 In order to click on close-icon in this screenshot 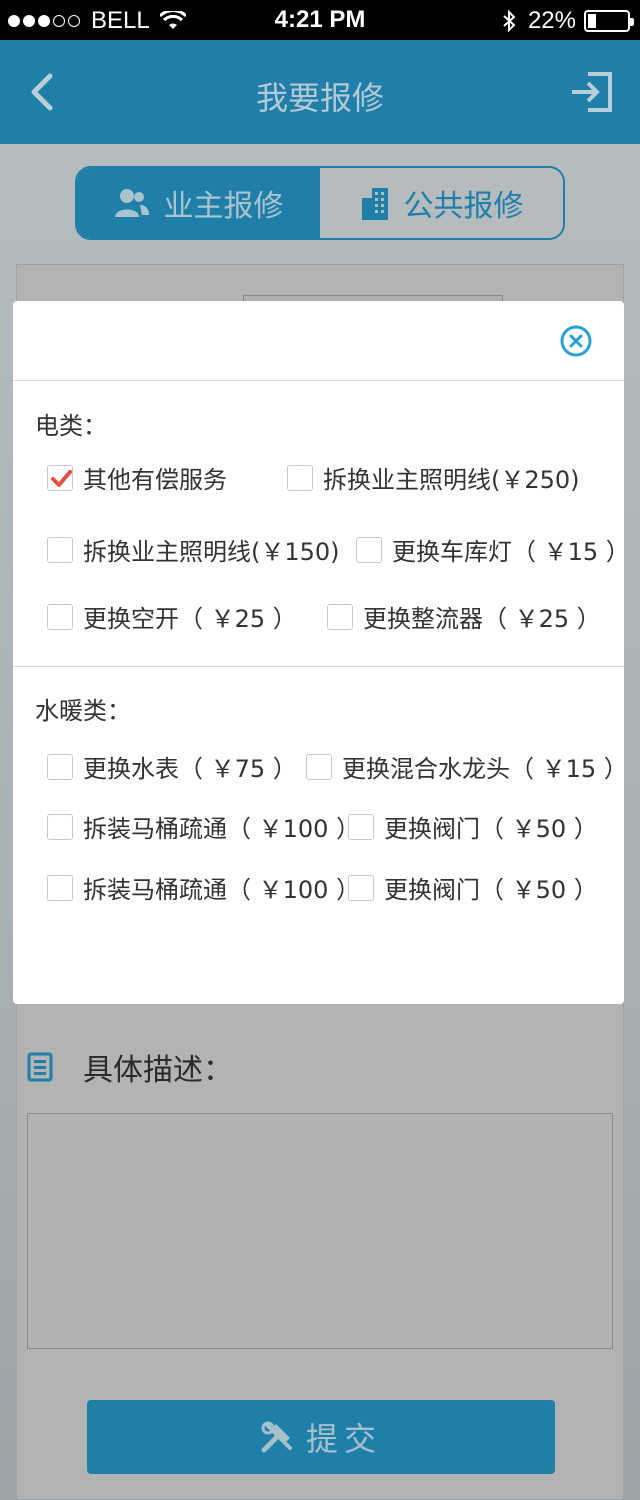, I will do `click(576, 341)`.